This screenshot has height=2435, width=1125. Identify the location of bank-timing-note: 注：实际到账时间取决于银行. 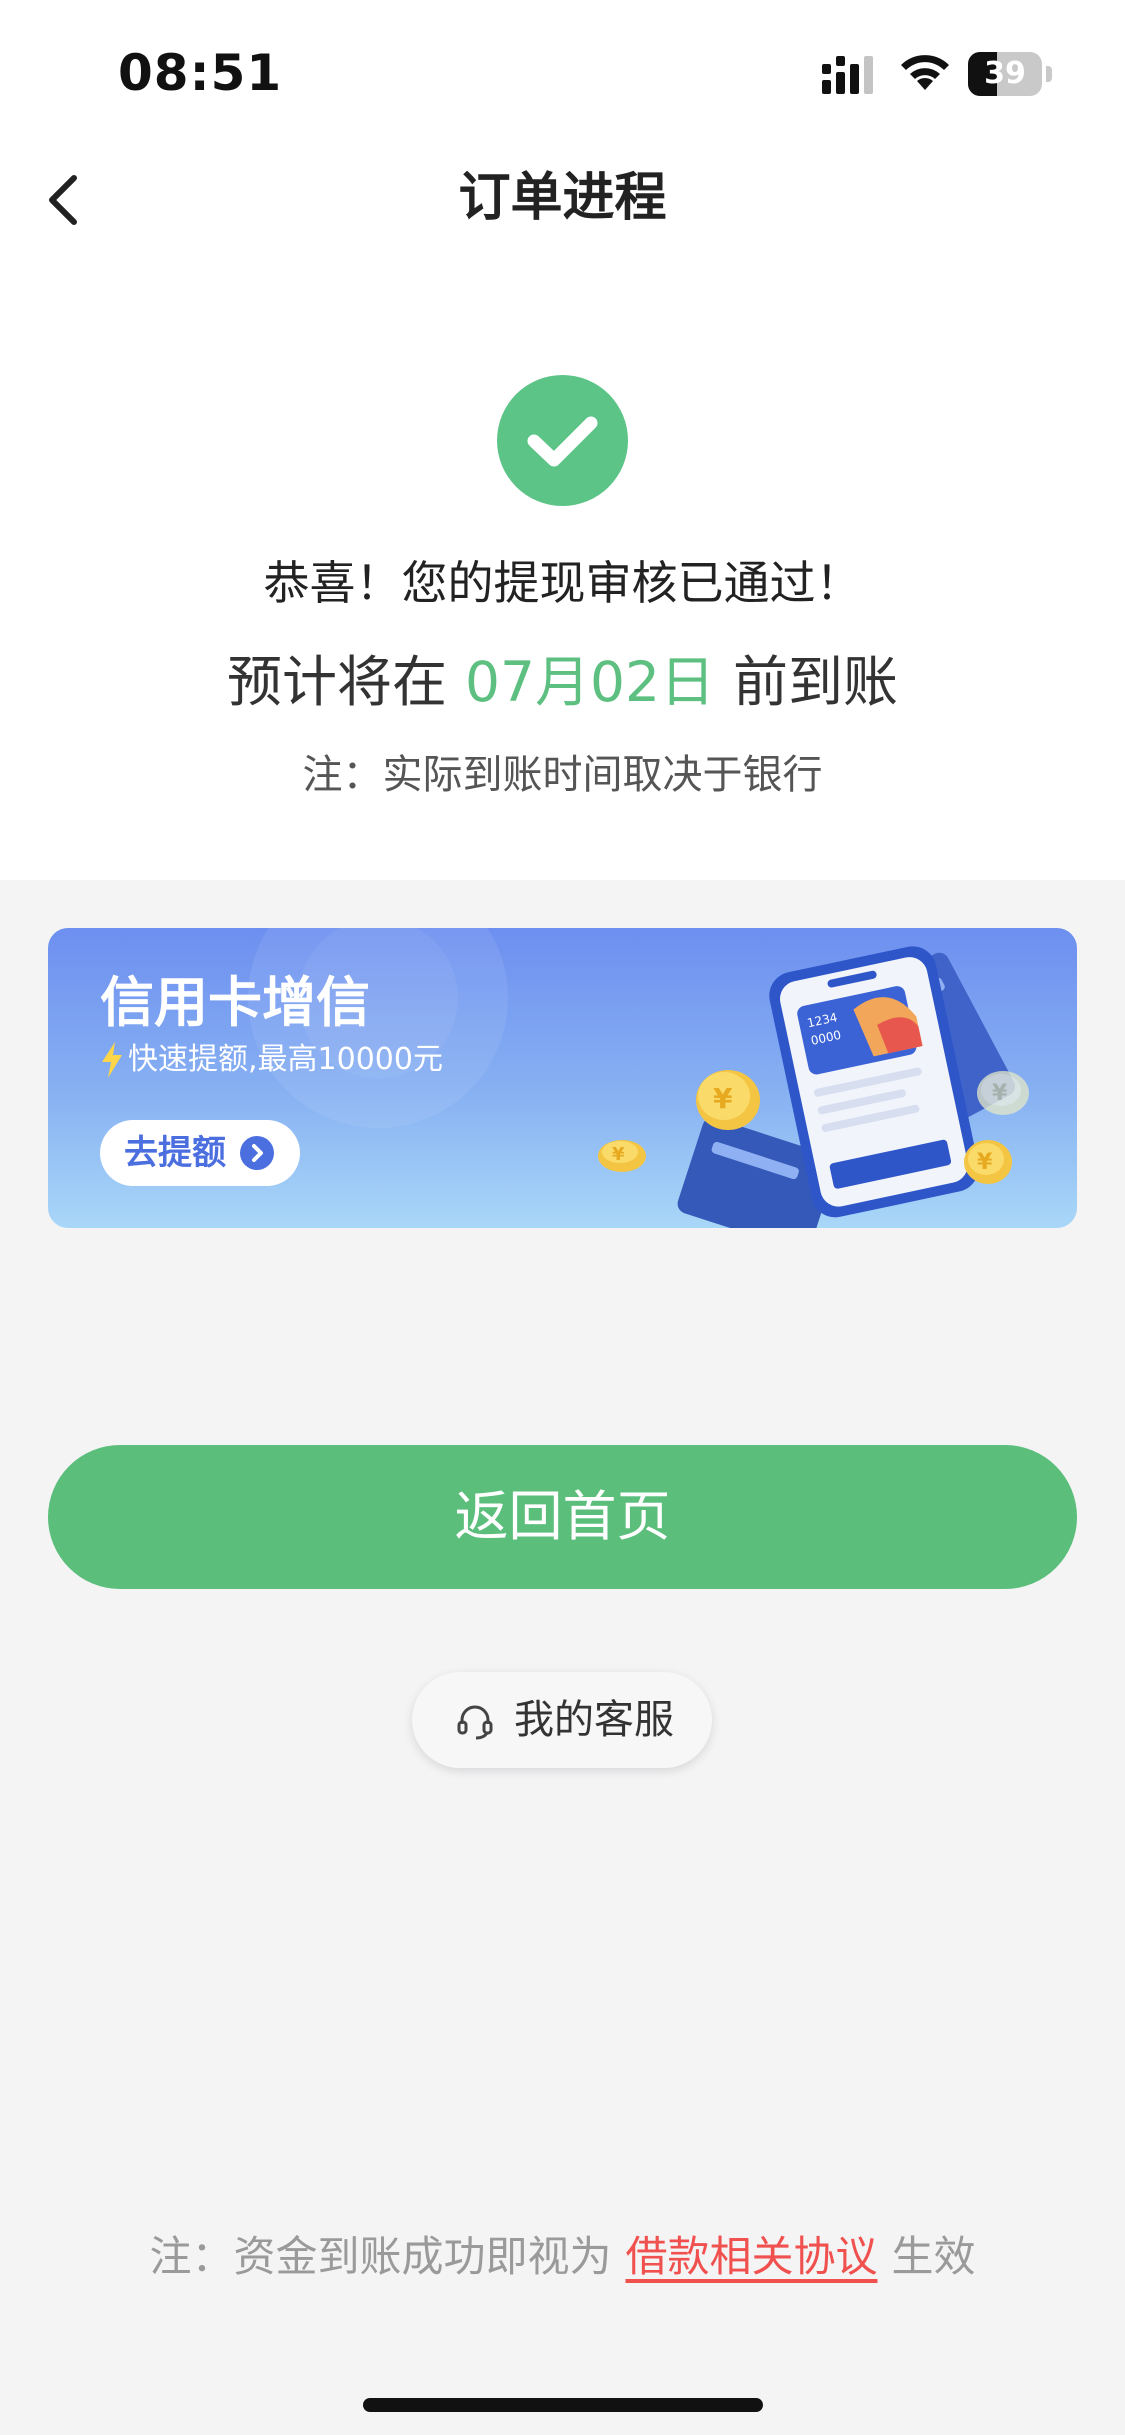
(562, 775).